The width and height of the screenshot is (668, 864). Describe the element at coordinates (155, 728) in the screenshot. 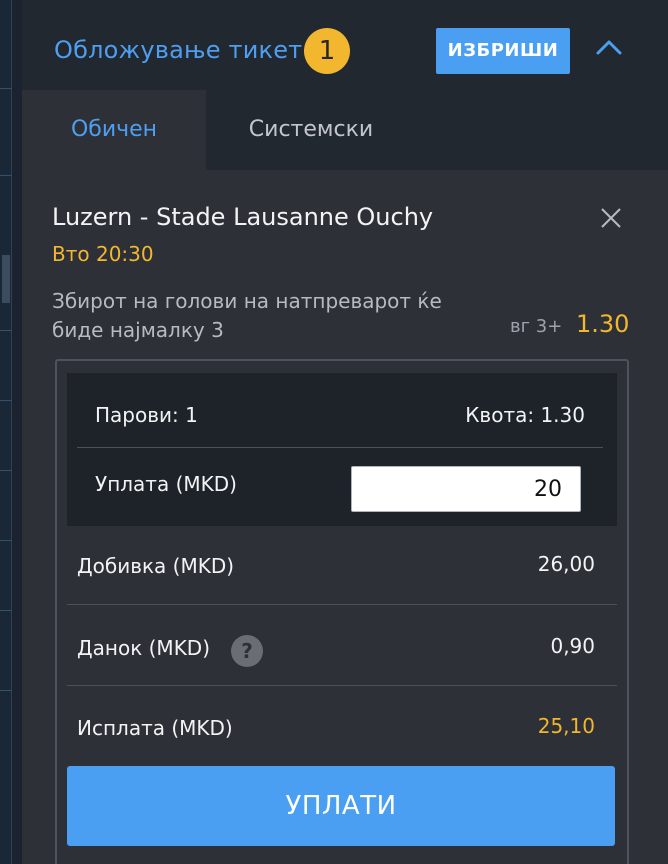

I see `payout-label: Исплата (MKD)` at that location.